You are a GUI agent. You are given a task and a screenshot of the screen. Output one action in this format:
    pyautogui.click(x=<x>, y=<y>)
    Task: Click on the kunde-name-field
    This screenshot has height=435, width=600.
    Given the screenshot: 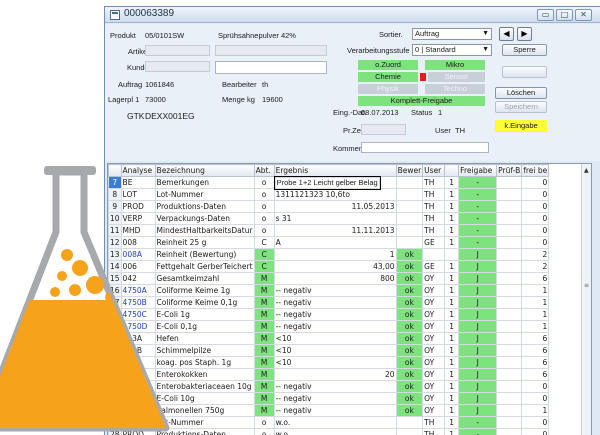 What is the action you would take?
    pyautogui.click(x=271, y=67)
    